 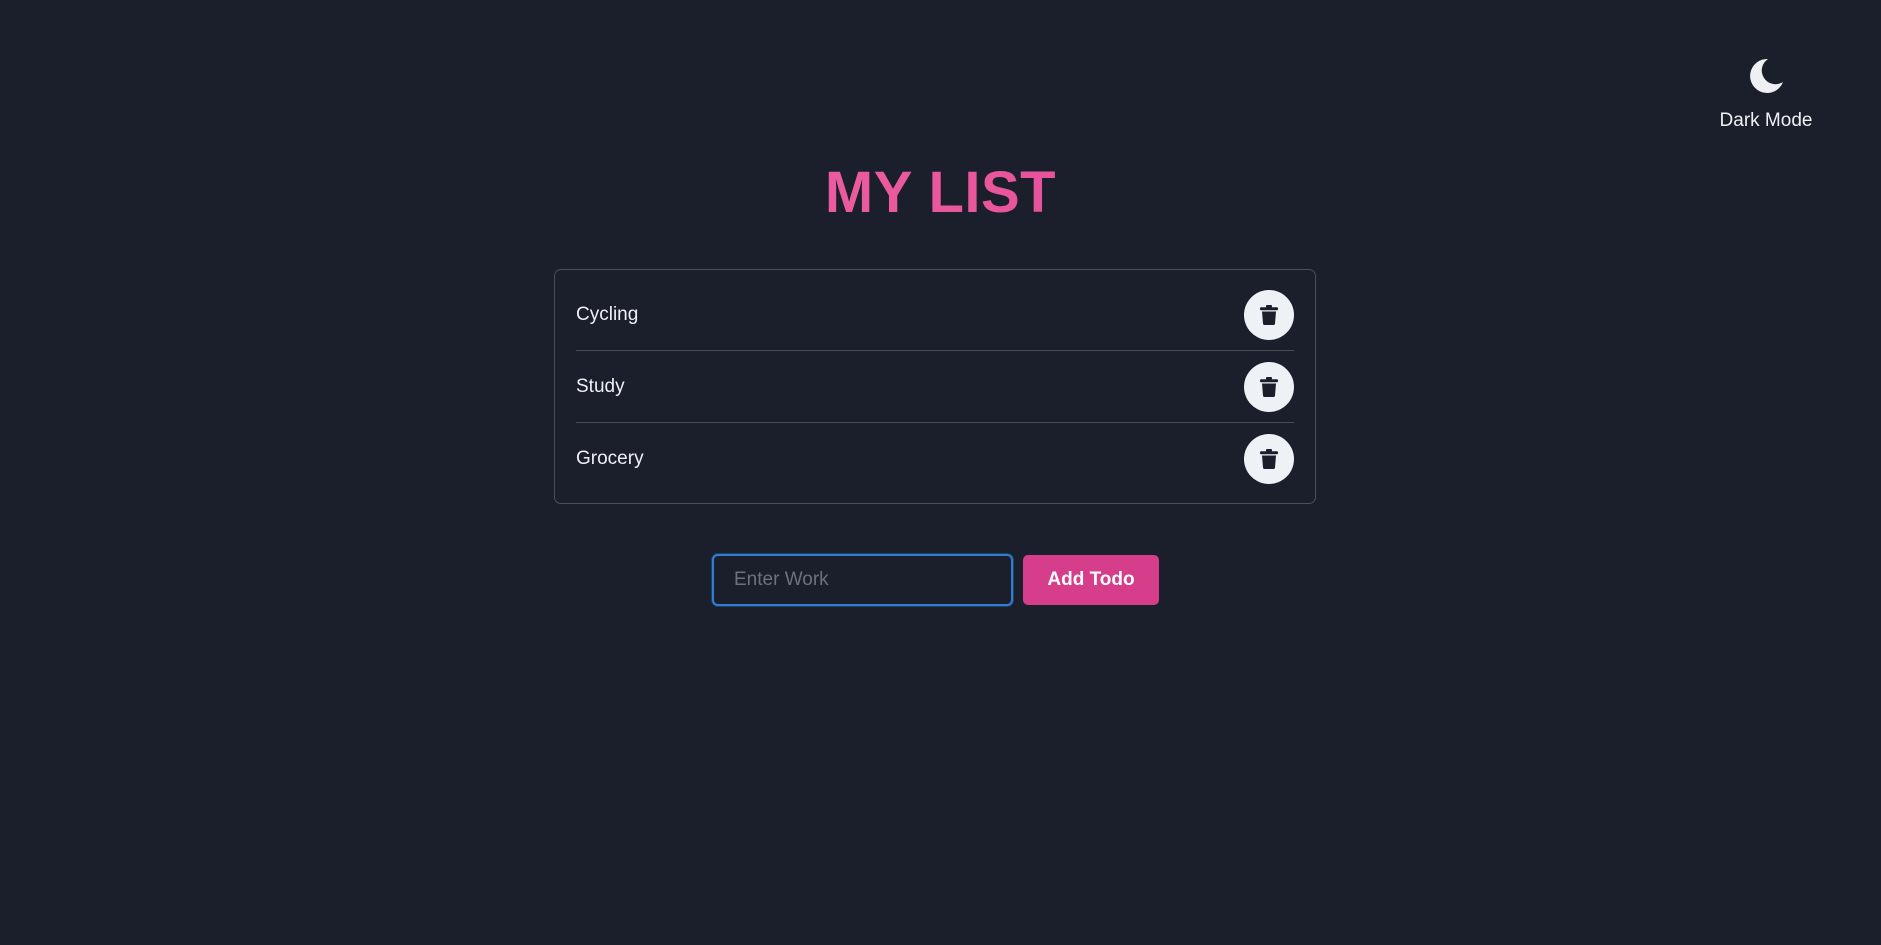 I want to click on dark-mode-label: Dark Mode, so click(x=1766, y=120).